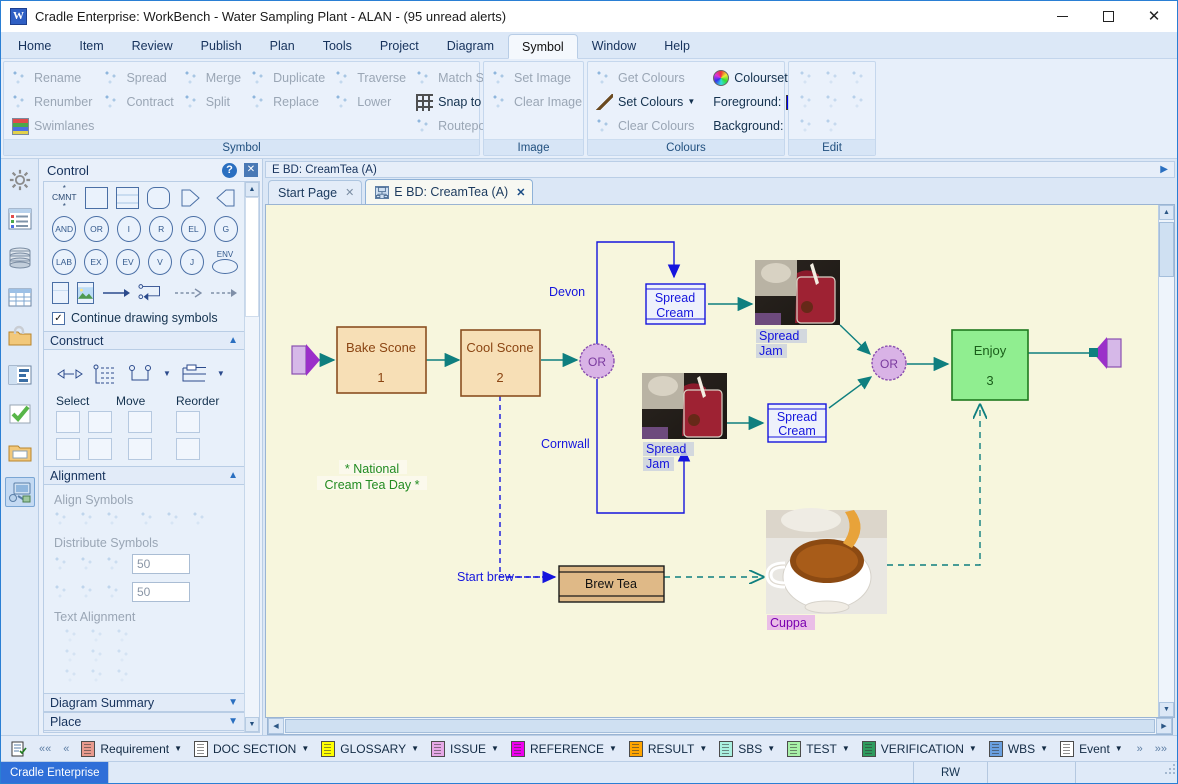 The height and width of the screenshot is (784, 1178). What do you see at coordinates (85, 293) in the screenshot?
I see `symbol-image` at bounding box center [85, 293].